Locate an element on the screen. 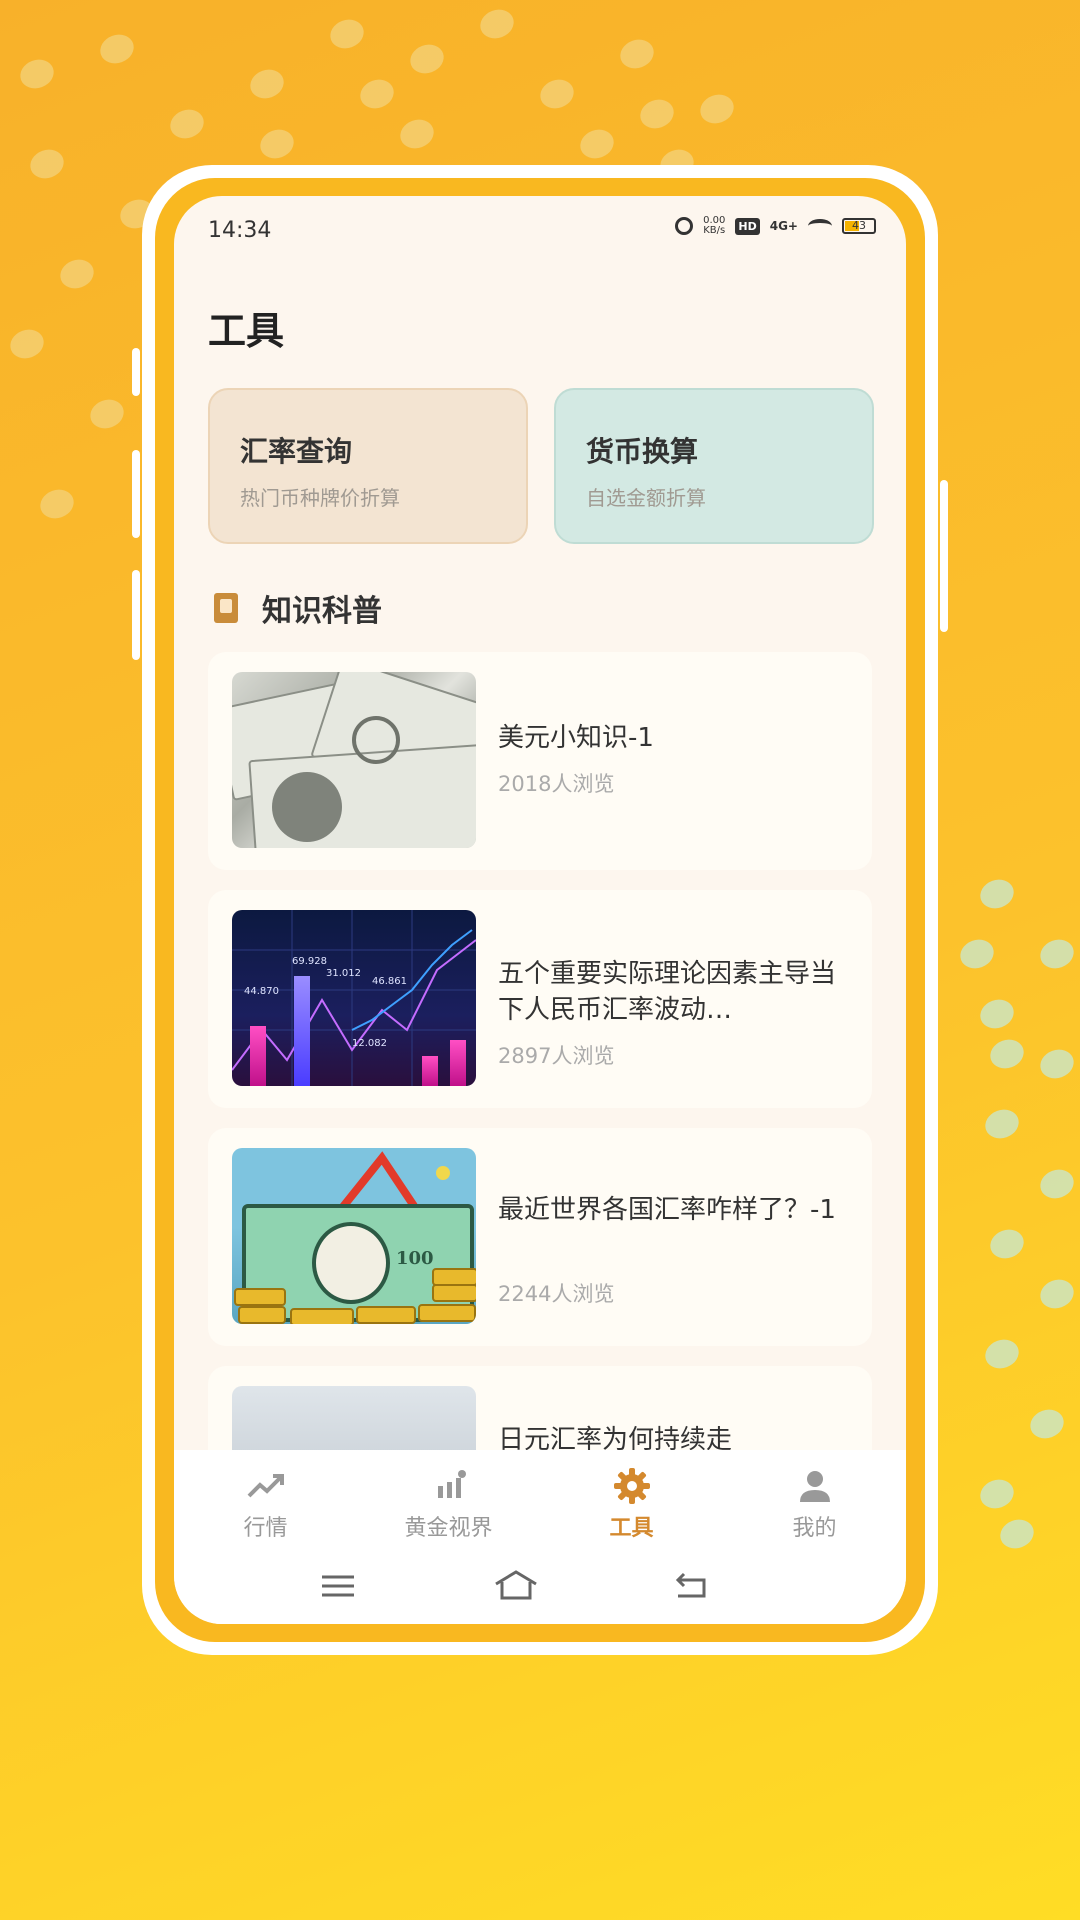 The width and height of the screenshot is (1080, 1920). tab-gold-vision: 黄金视界 is located at coordinates (448, 1500).